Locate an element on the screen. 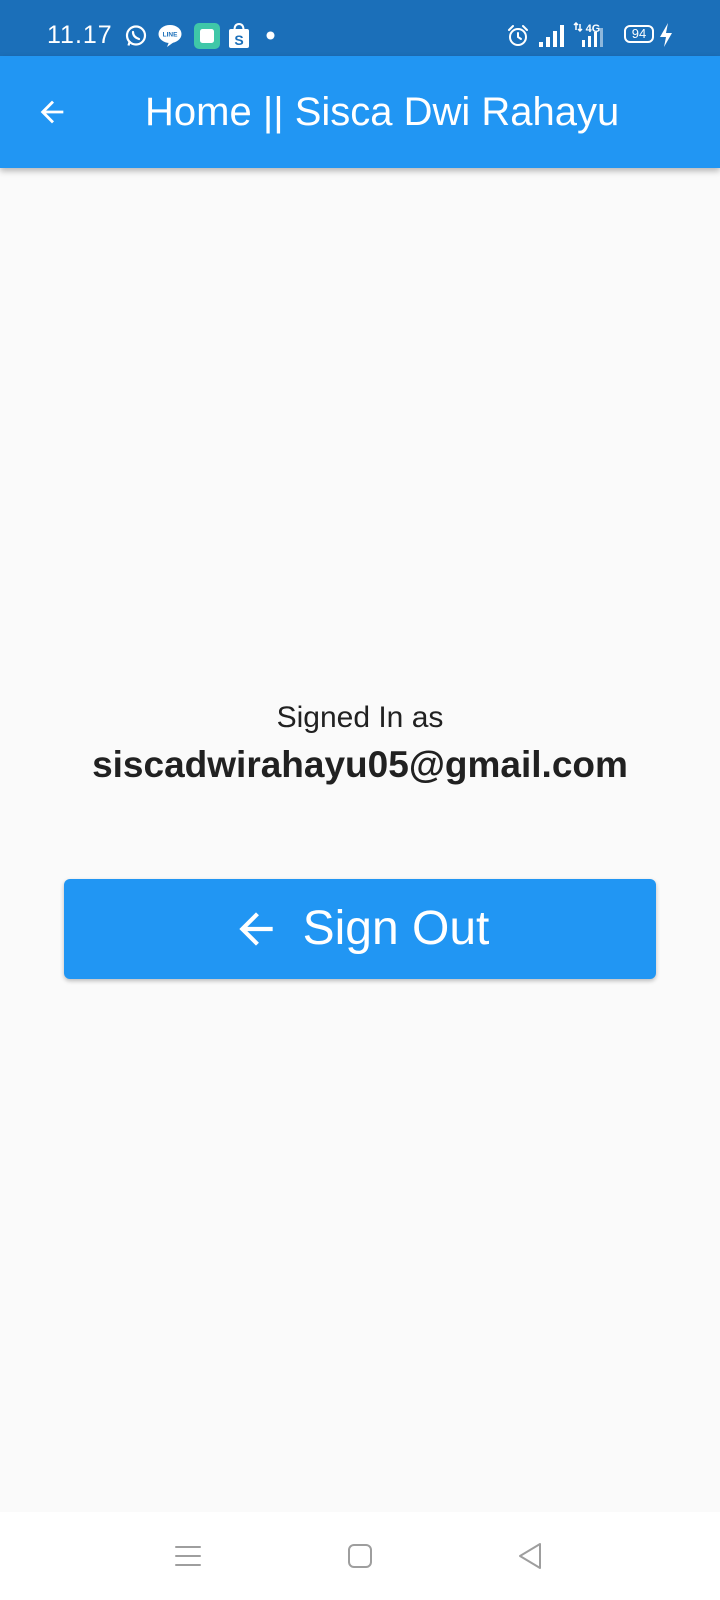 The image size is (720, 1600). battery-level: 94 is located at coordinates (639, 33).